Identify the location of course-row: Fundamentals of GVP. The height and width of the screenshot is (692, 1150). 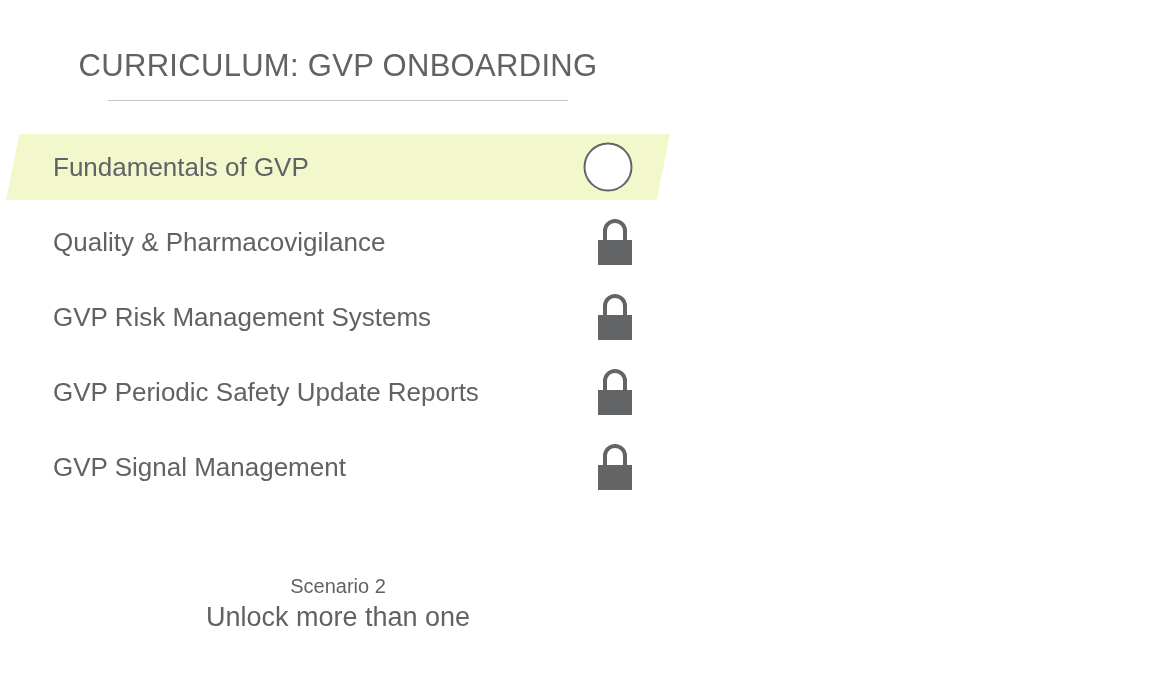
(338, 167).